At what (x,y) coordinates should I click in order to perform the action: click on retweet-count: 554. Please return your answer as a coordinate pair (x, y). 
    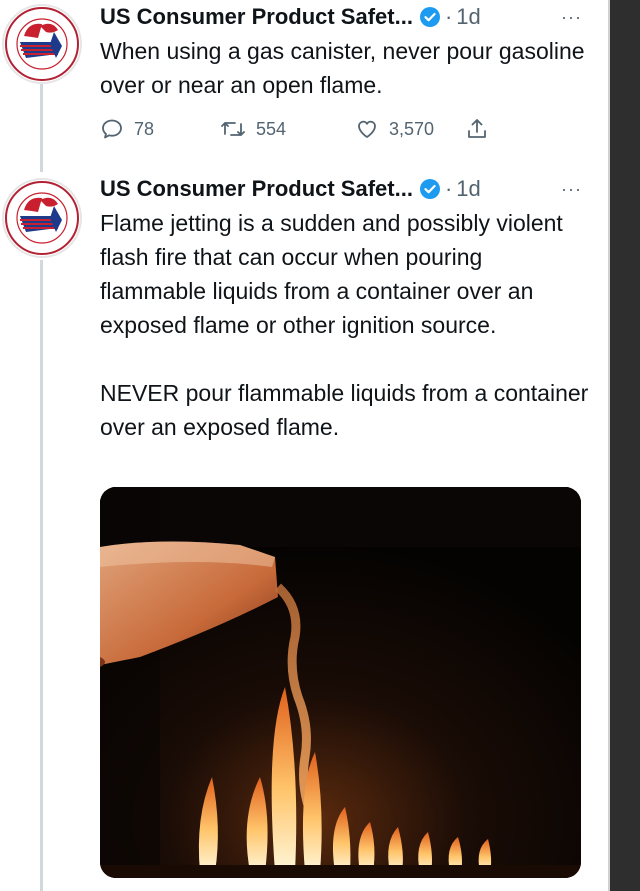
    Looking at the image, I should click on (271, 128).